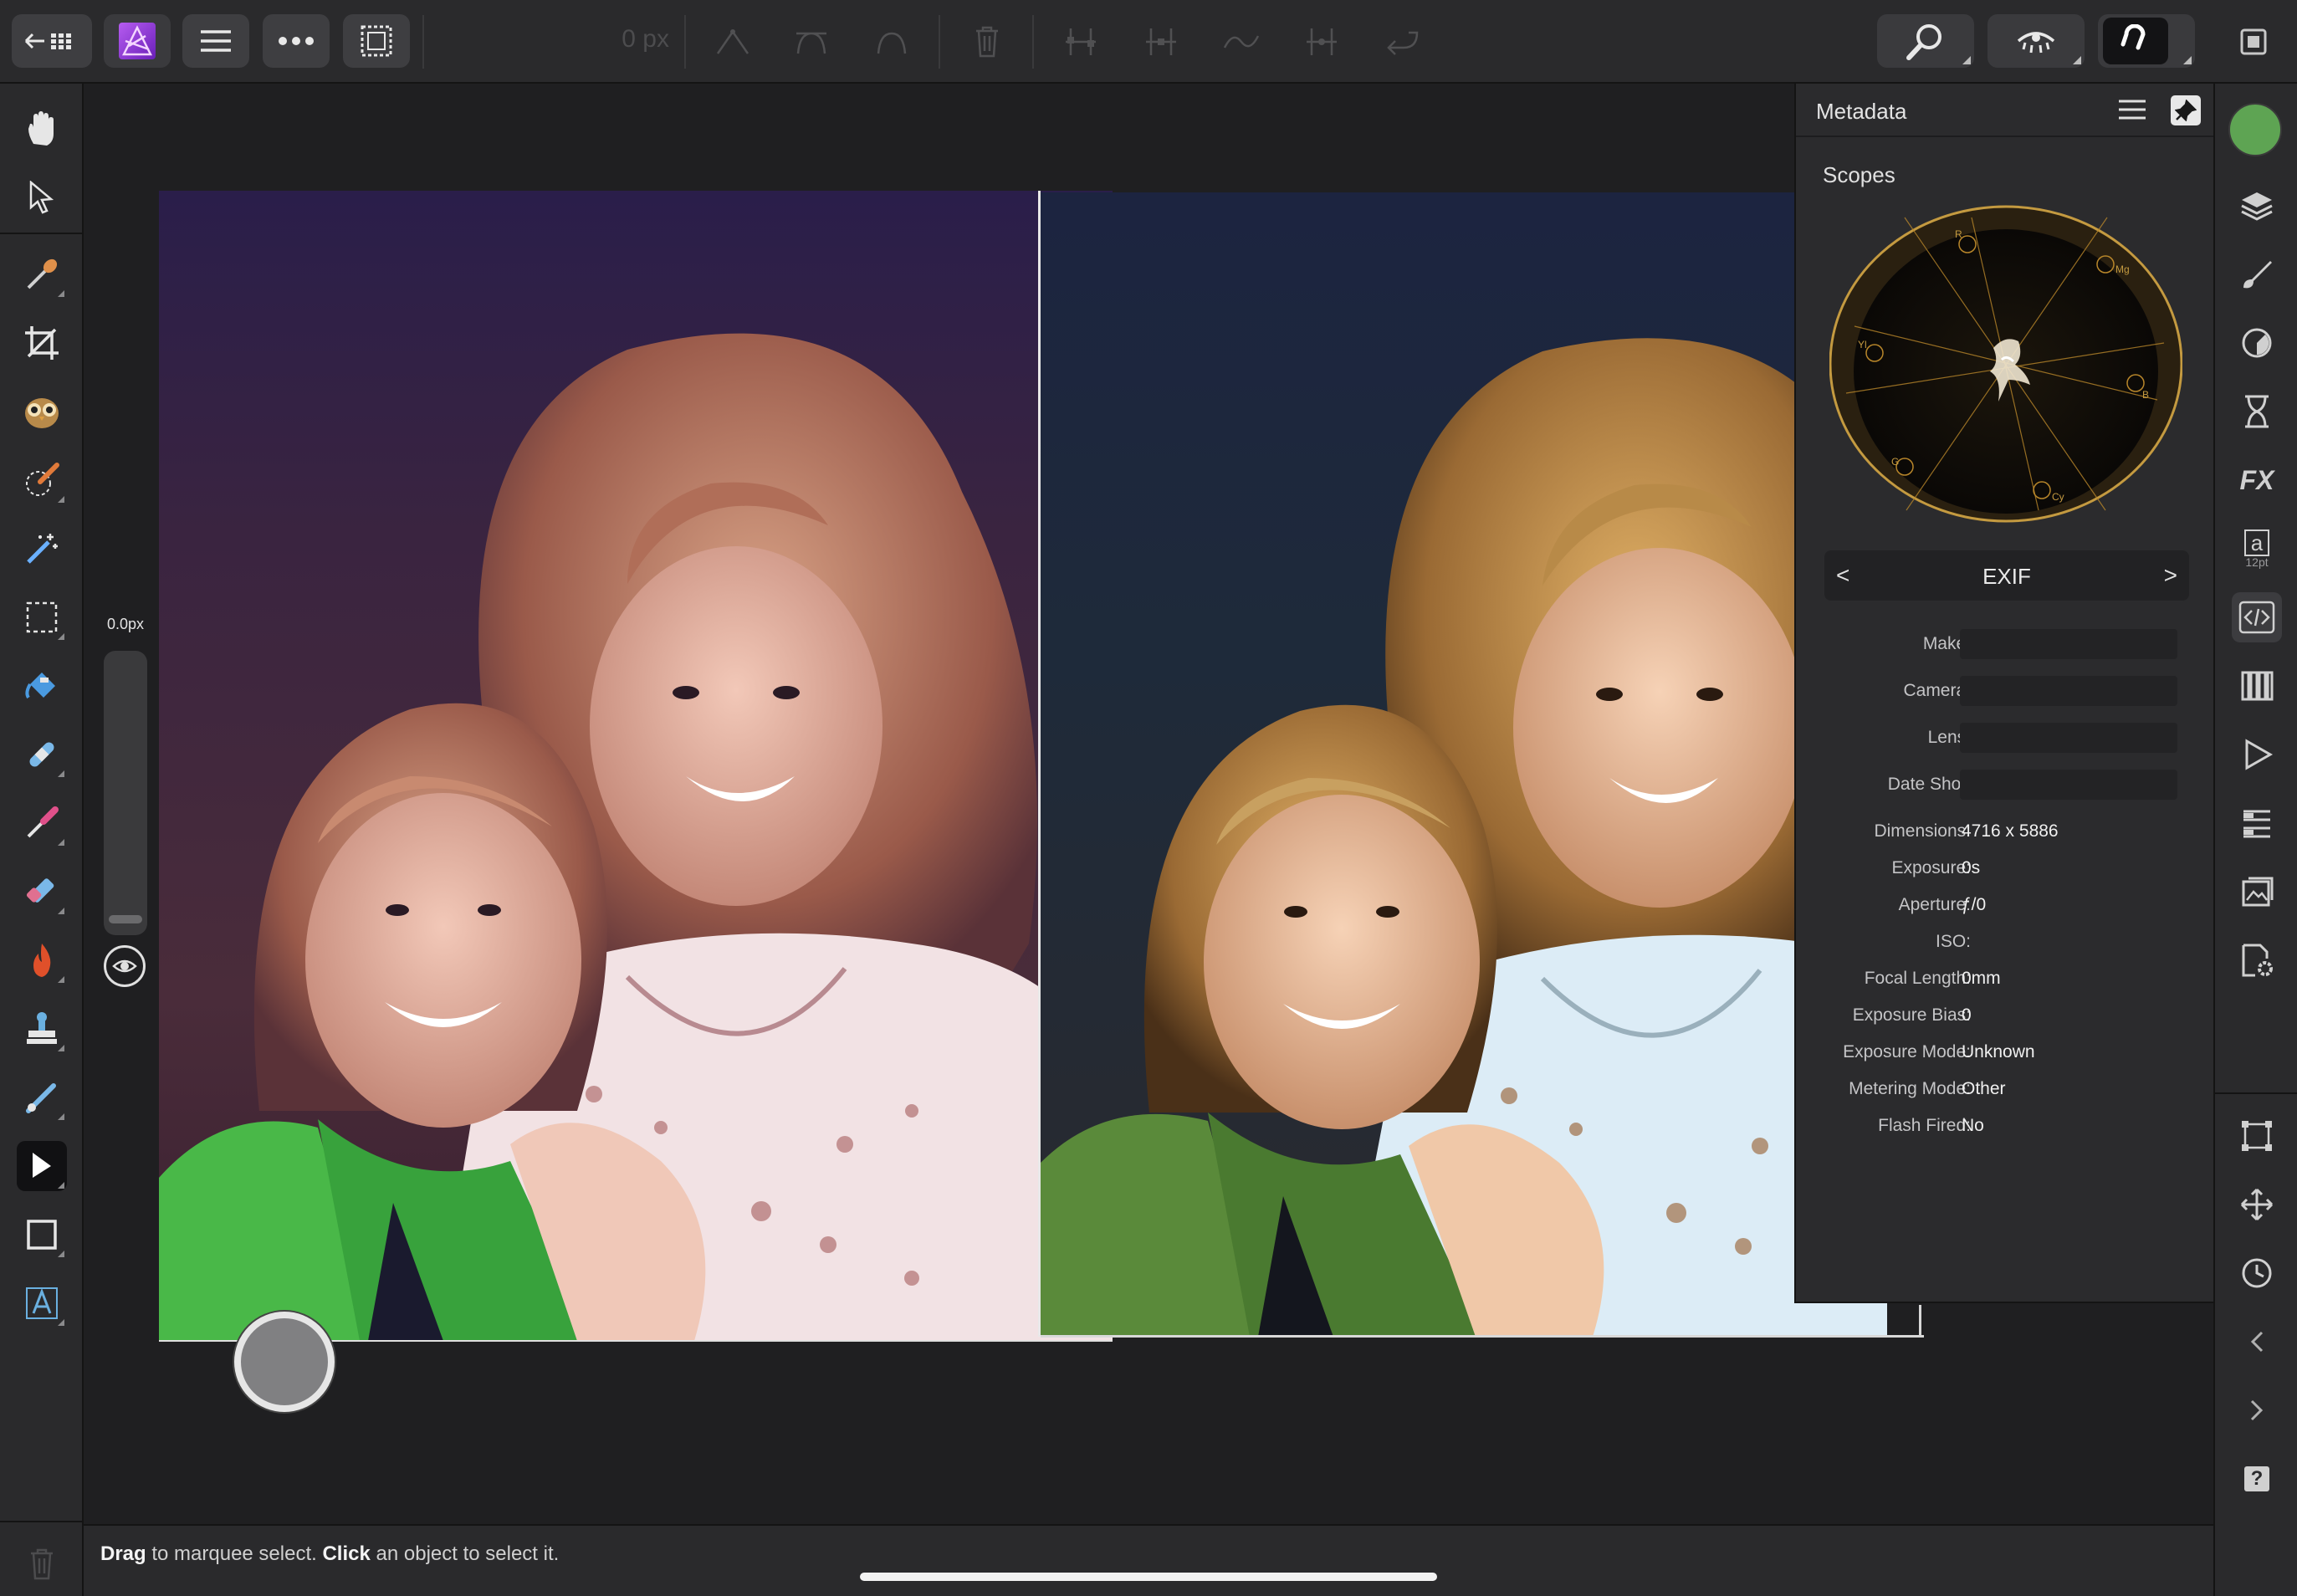 This screenshot has height=1596, width=2297. I want to click on smooth-curves-button, so click(1241, 42).